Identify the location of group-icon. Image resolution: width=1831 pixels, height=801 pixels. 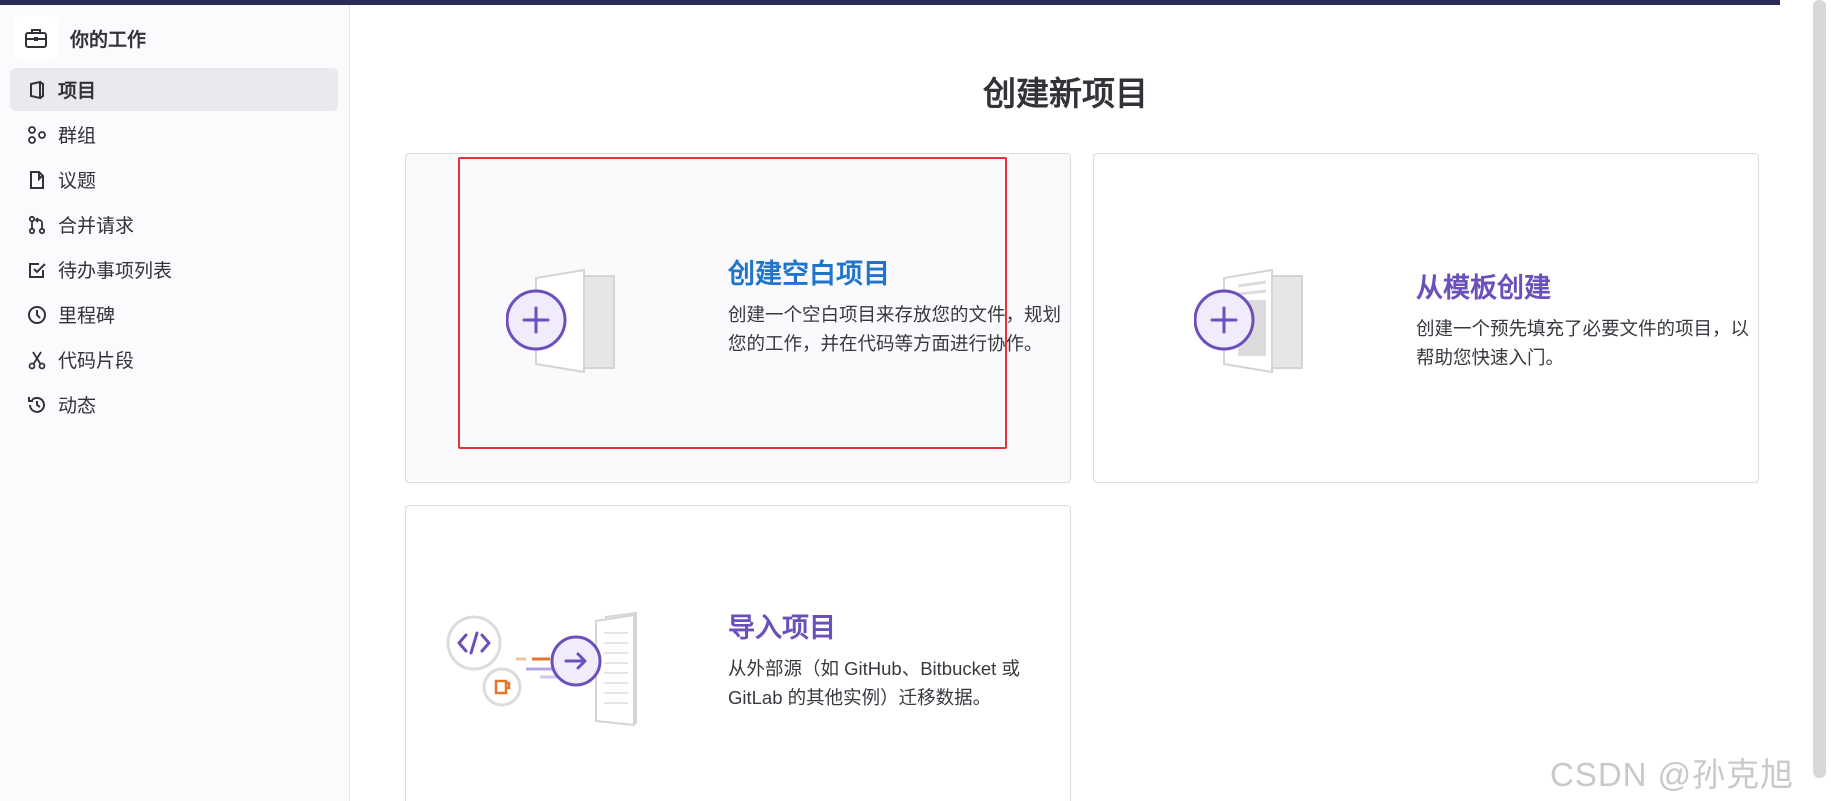
(37, 135).